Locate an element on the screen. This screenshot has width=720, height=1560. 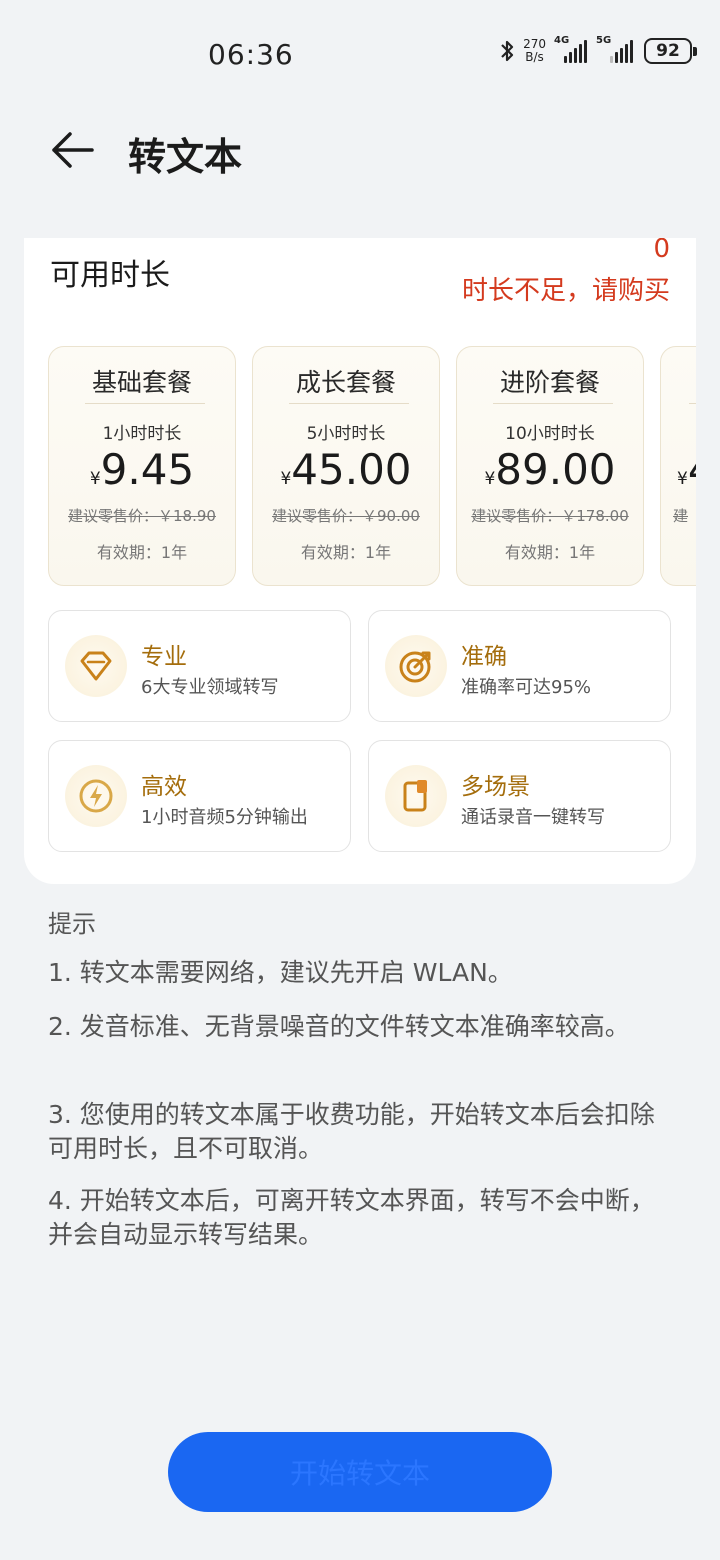
feature-efficient: 高效 1小时音频5分钟输出 is located at coordinates (199, 796).